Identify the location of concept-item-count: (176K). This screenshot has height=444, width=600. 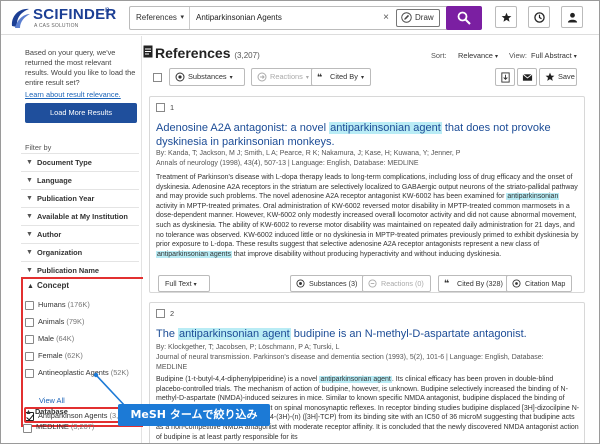
(78, 304).